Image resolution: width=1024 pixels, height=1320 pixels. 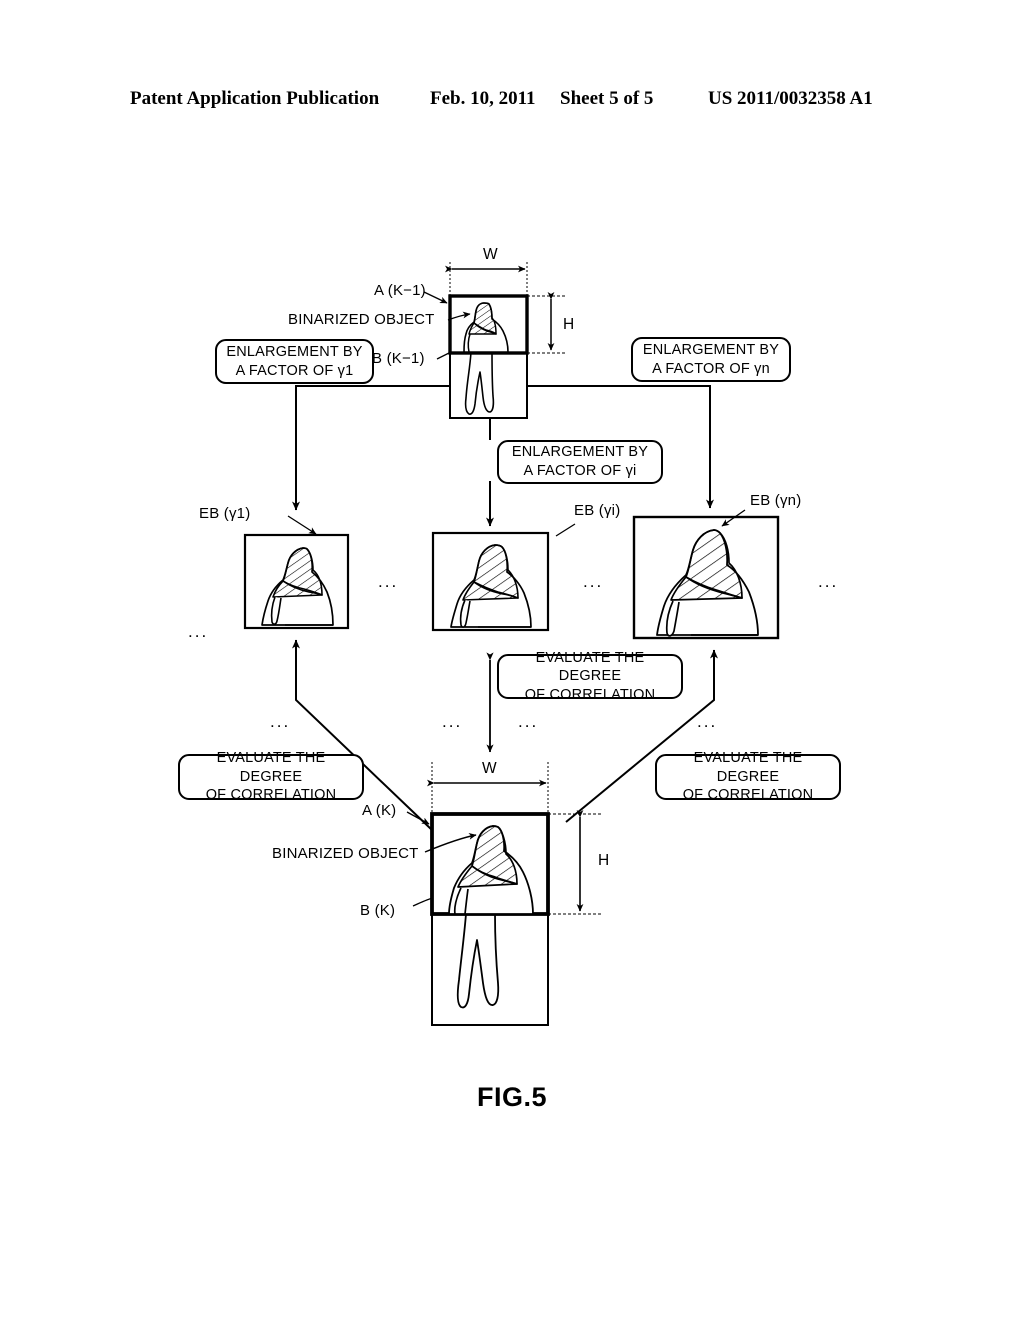 What do you see at coordinates (371, 448) in the screenshot?
I see `arrow-enlarge-gamma1` at bounding box center [371, 448].